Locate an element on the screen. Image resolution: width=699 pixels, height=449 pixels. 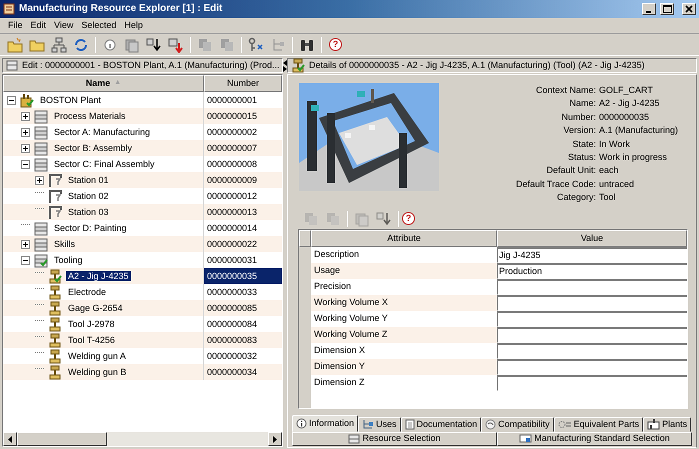
stack-icon is located at coordinates (132, 44).